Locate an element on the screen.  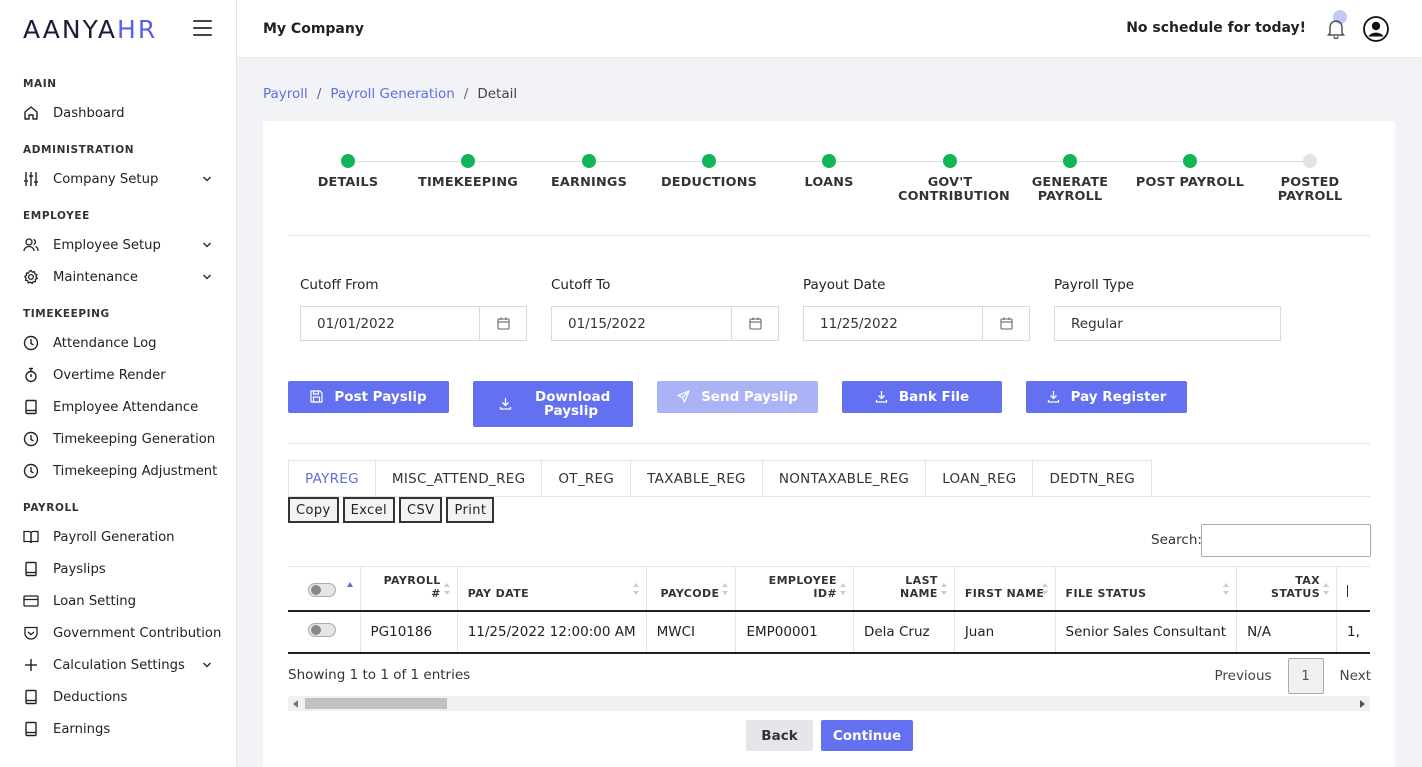
step-label: POST PAYROLL is located at coordinates (1190, 182).